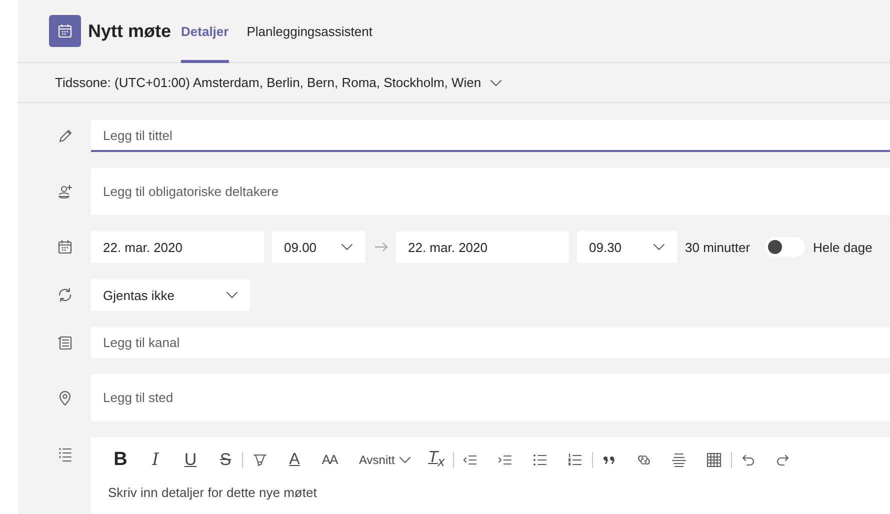 The image size is (890, 514). What do you see at coordinates (155, 460) in the screenshot?
I see `italic-button: I` at bounding box center [155, 460].